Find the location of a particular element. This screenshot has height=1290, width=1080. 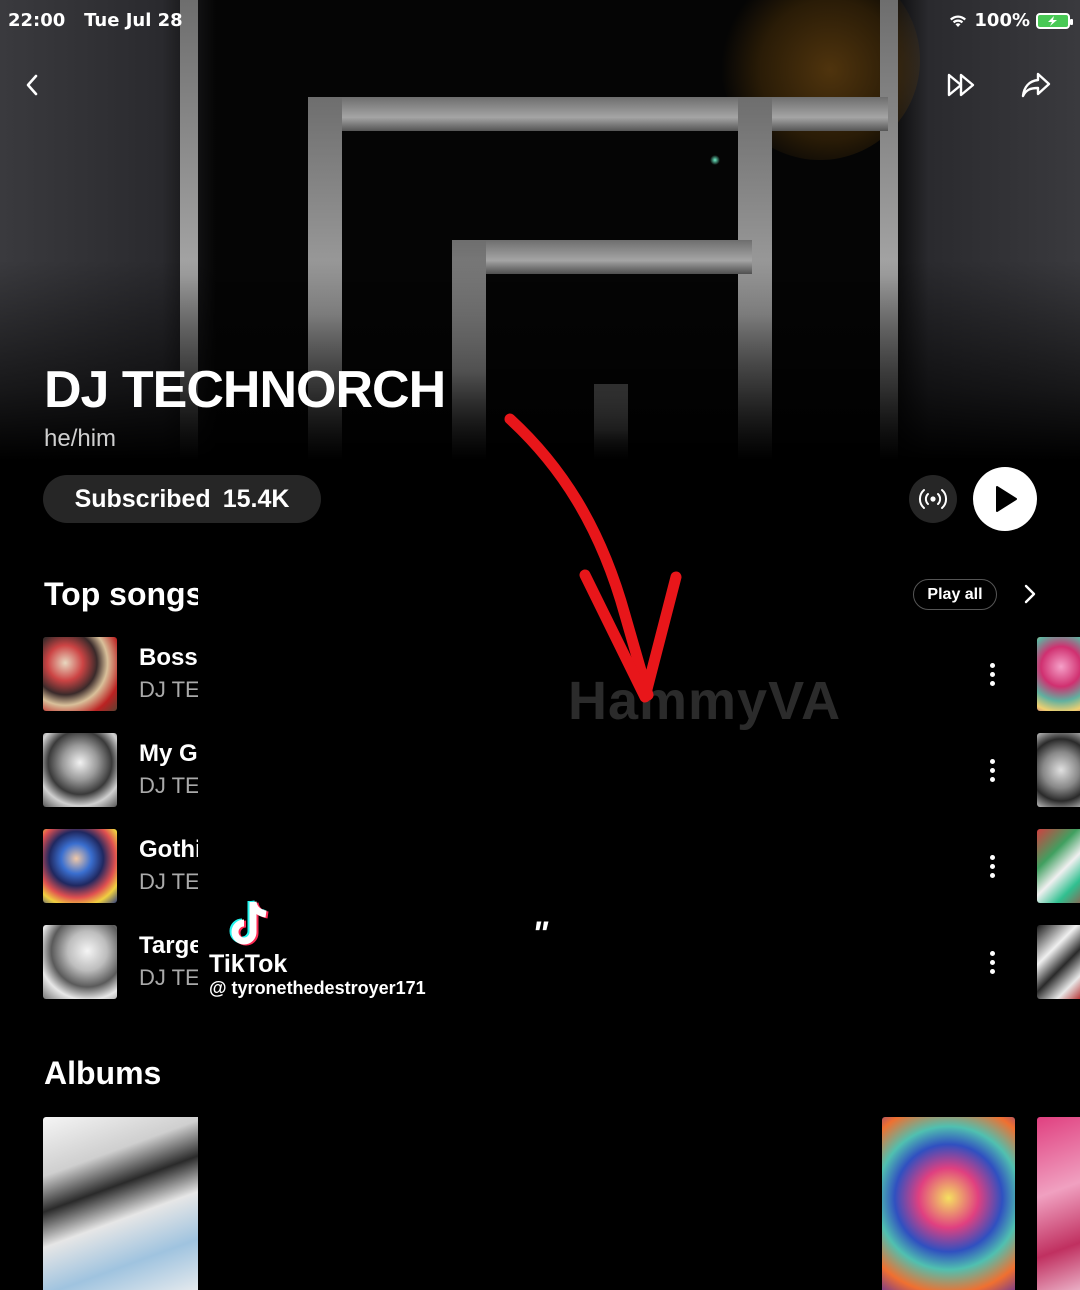

song-title: Gothi is located at coordinates (170, 849).